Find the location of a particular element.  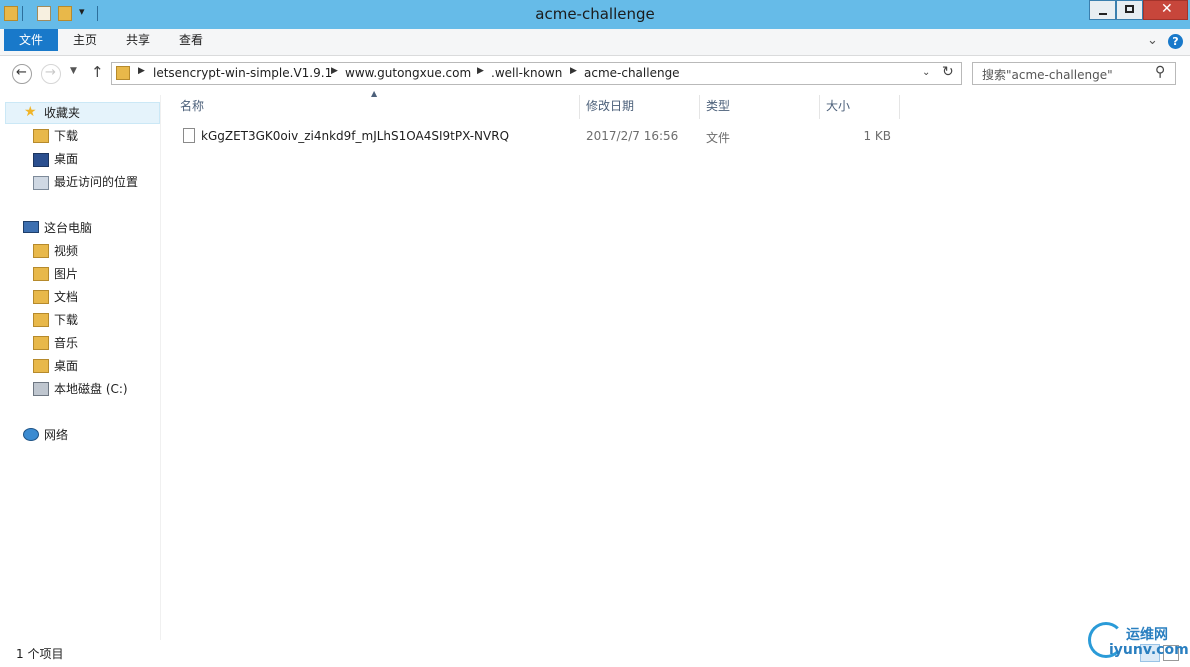

pane-divider is located at coordinates (160, 367).